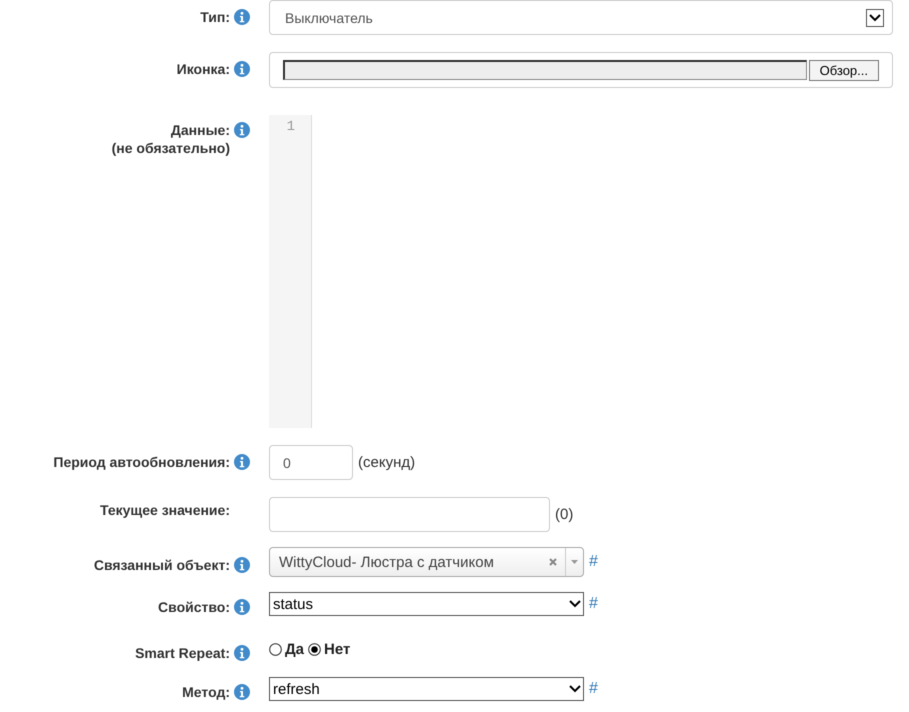  Describe the element at coordinates (545, 70) in the screenshot. I see `file-path-field` at that location.